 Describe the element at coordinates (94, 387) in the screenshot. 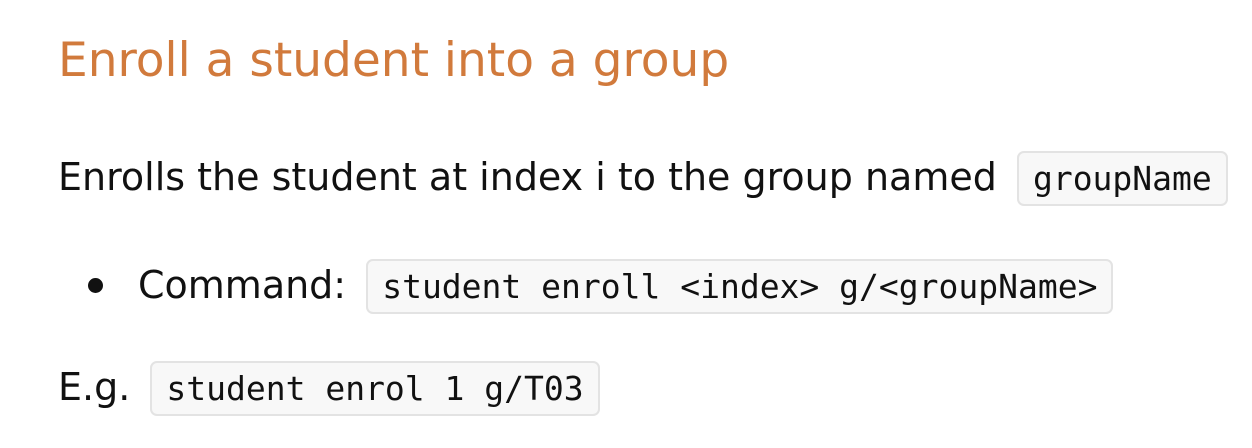

I see `example-label: E.g.` at that location.